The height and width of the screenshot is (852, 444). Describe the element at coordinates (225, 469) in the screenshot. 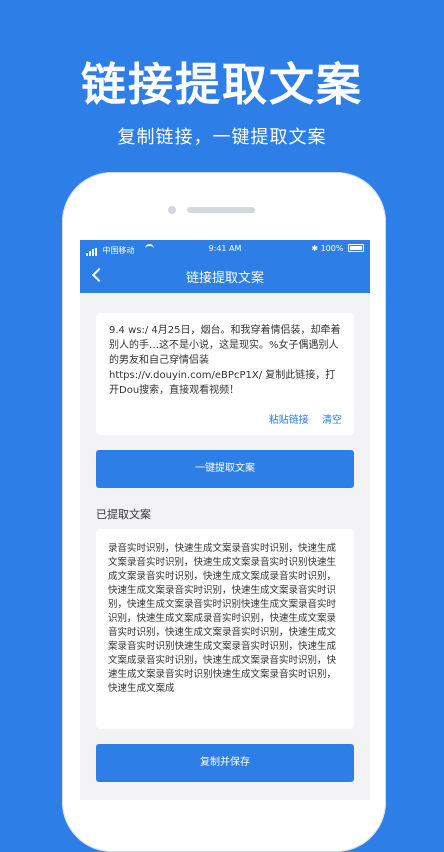

I see `extract-button: 一键提取文案` at that location.